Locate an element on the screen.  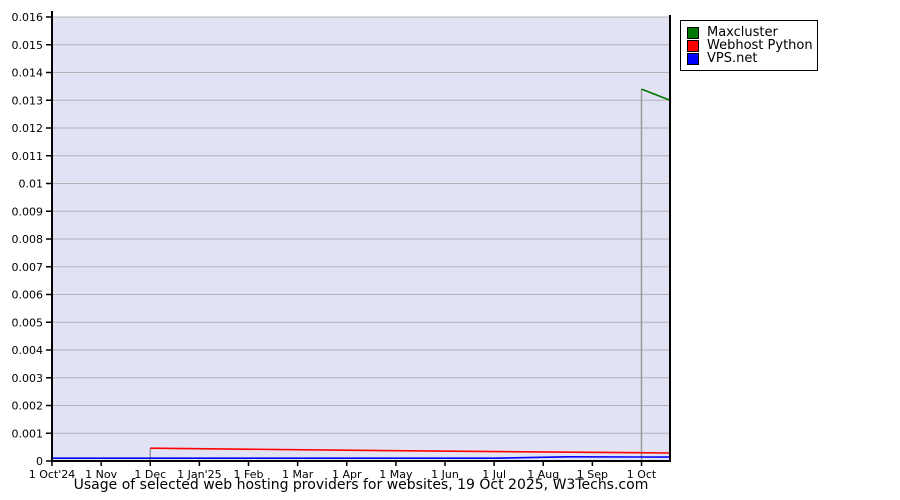
y-tick-label: 0.007 is located at coordinates (28, 267).